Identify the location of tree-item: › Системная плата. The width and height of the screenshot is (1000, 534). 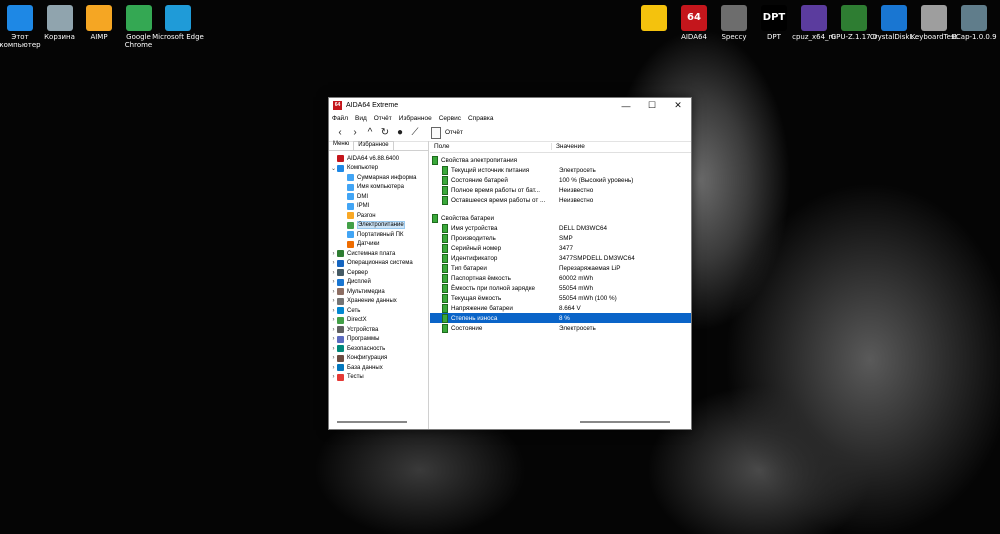
(378, 254).